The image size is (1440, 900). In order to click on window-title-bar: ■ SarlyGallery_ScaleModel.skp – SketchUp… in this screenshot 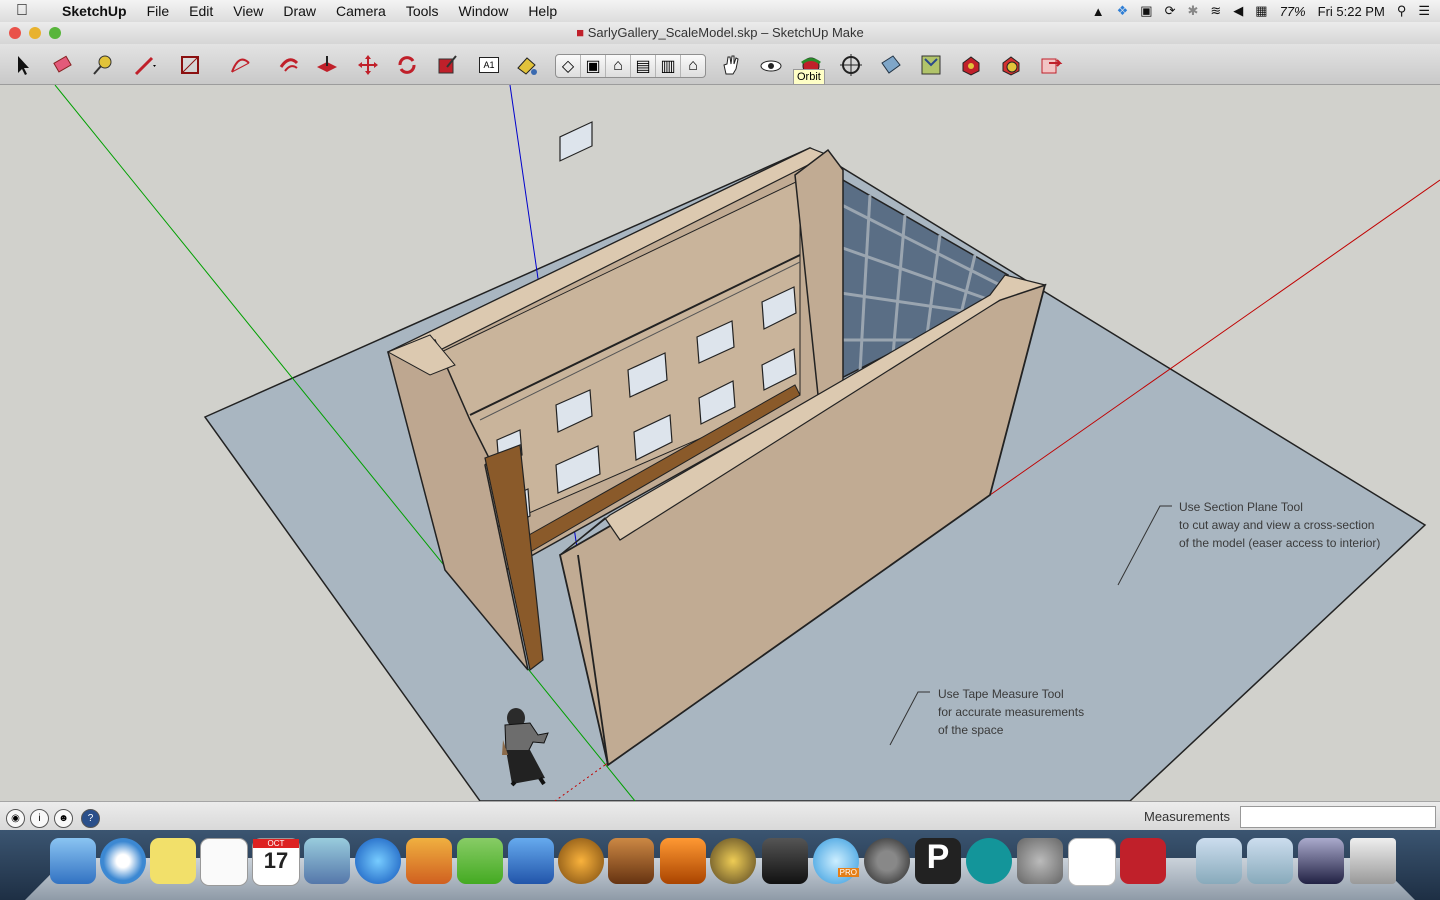, I will do `click(720, 33)`.